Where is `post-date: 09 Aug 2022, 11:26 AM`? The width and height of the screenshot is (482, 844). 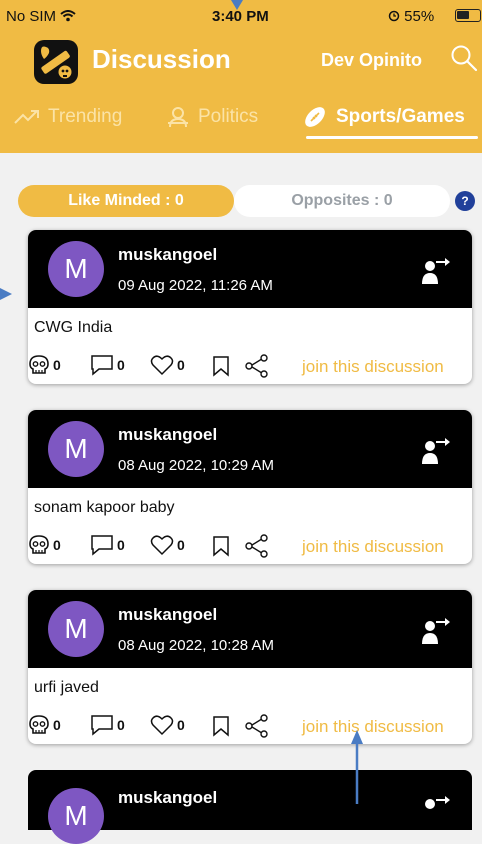 post-date: 09 Aug 2022, 11:26 AM is located at coordinates (195, 285).